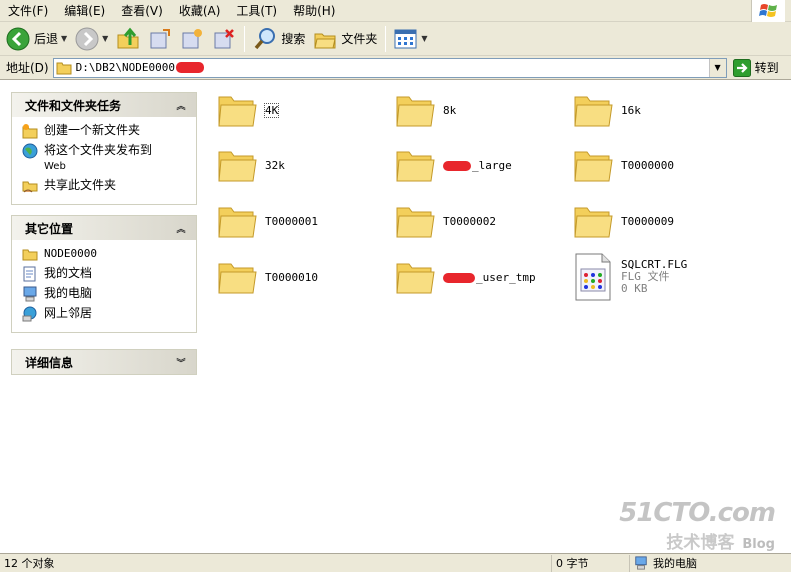 This screenshot has height=572, width=791. Describe the element at coordinates (425, 110) in the screenshot. I see `folder-item: 8k` at that location.